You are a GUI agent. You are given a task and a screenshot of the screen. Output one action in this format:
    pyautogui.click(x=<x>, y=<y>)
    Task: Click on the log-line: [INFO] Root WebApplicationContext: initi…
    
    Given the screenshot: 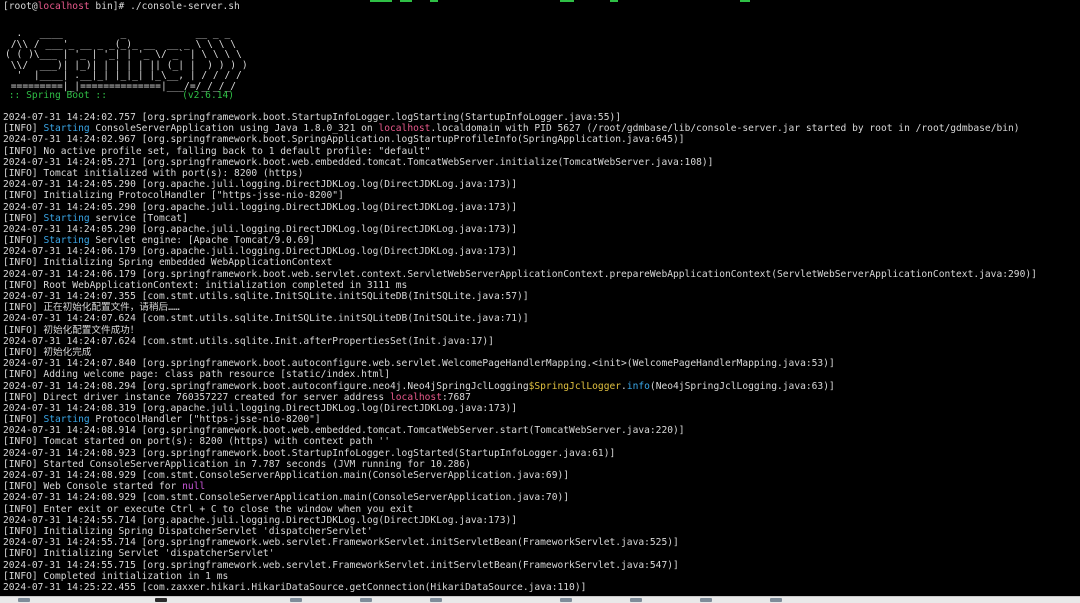 What is the action you would take?
    pyautogui.click(x=540, y=285)
    